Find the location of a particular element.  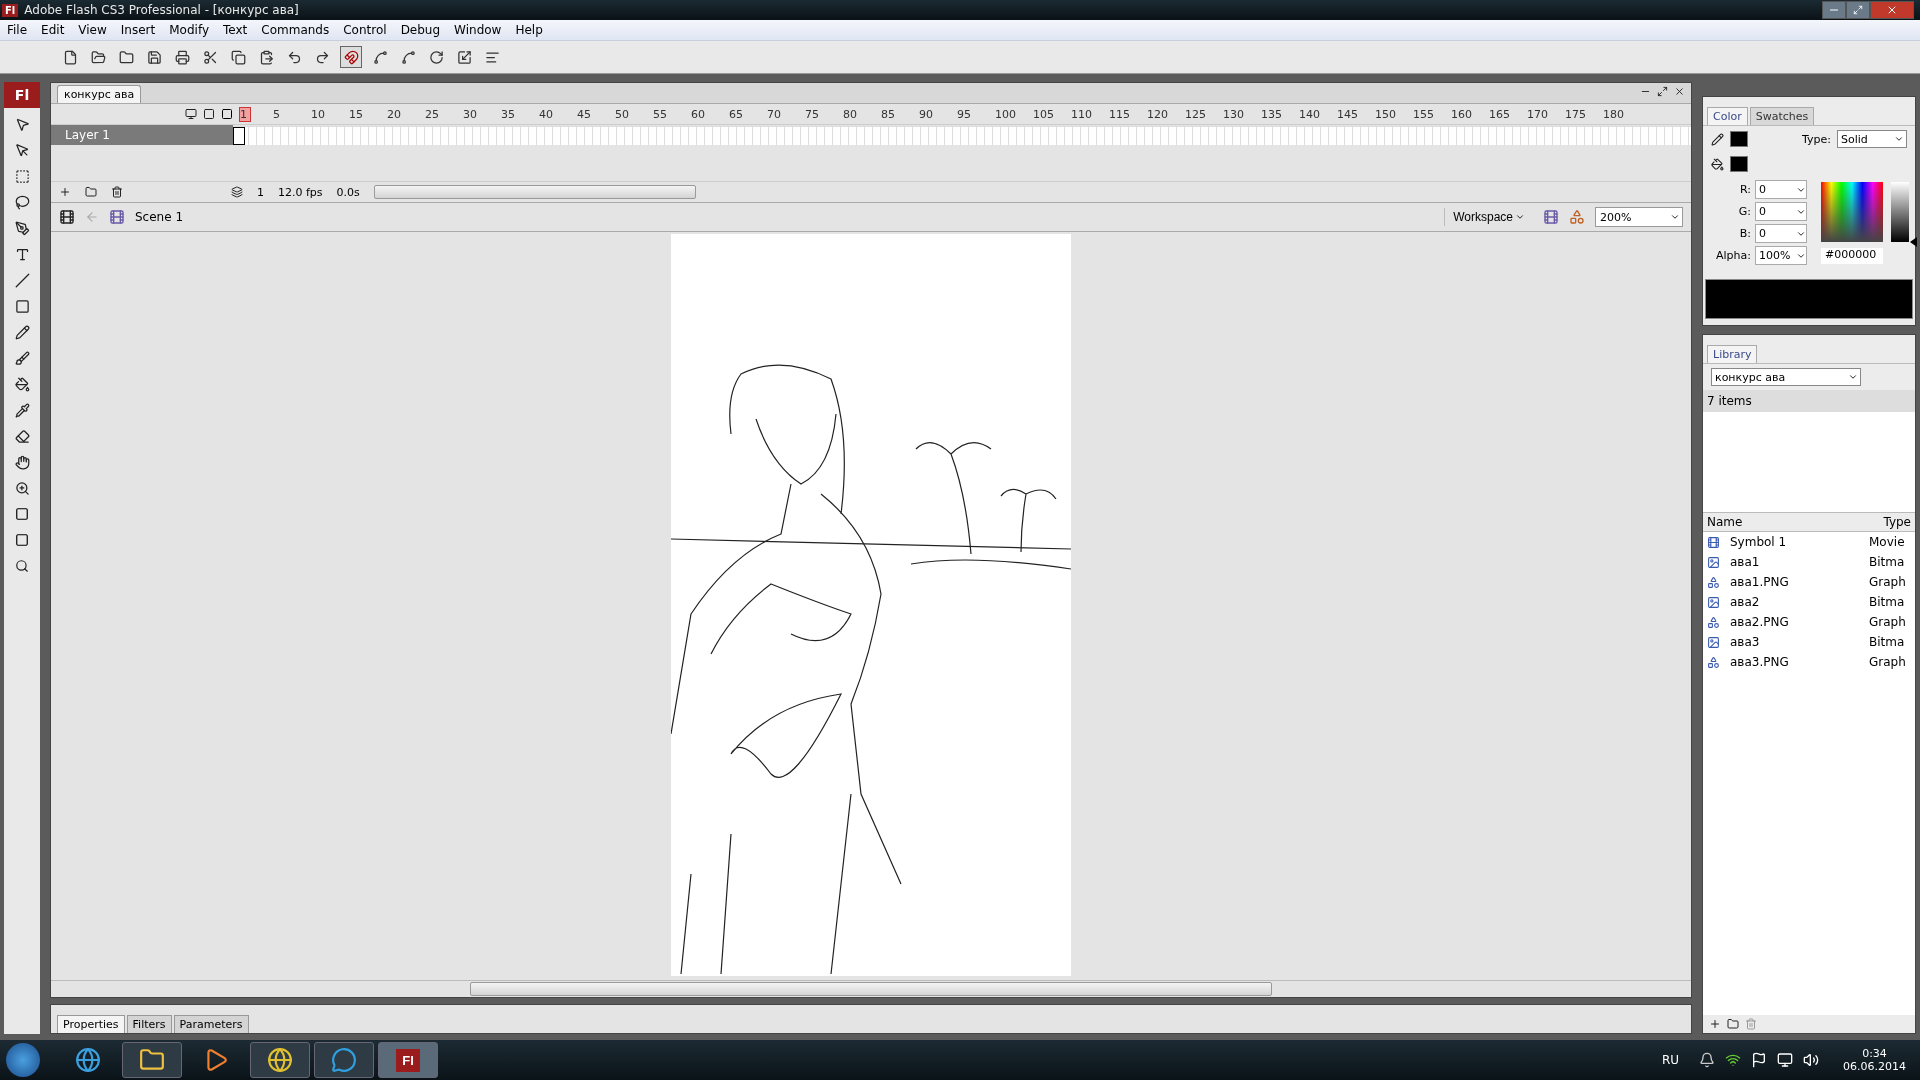

taskbar-app: Fl is located at coordinates (408, 1060).